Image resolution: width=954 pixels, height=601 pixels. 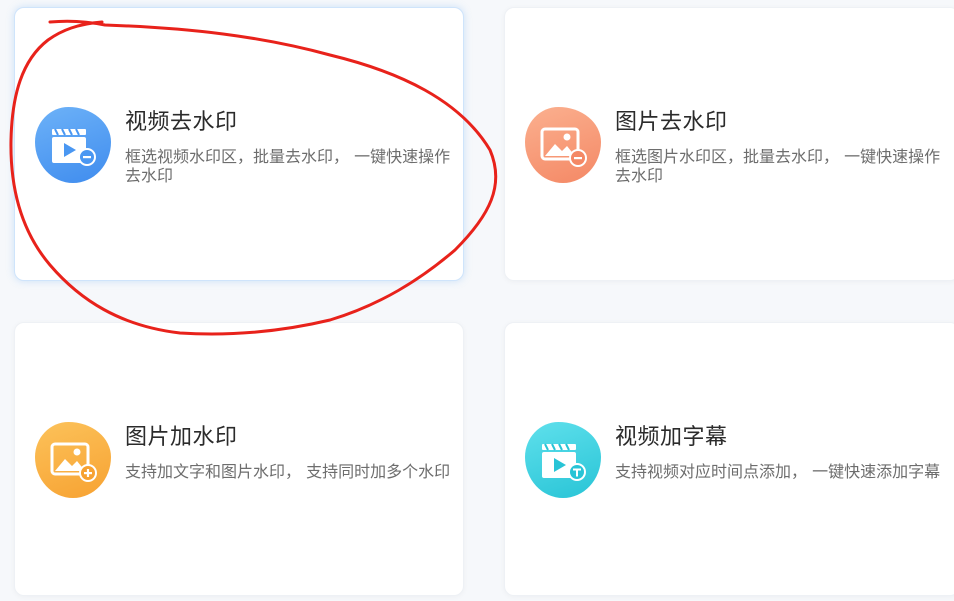 What do you see at coordinates (73, 460) in the screenshot?
I see `image-add-watermark-icon` at bounding box center [73, 460].